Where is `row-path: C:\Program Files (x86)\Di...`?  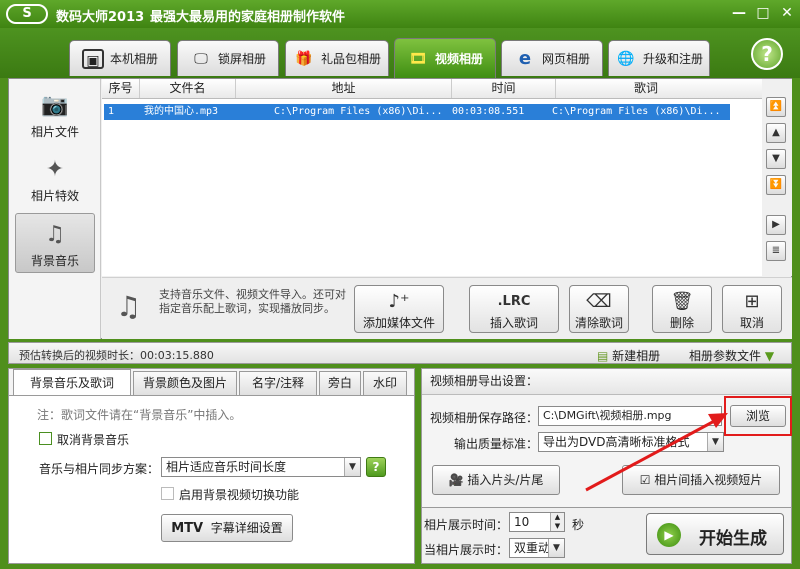 row-path: C:\Program Files (x86)\Di... is located at coordinates (358, 111).